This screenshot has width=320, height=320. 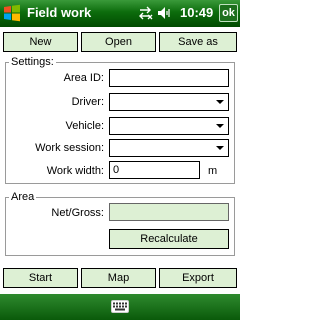 I want to click on menu-bar, so click(x=120, y=307).